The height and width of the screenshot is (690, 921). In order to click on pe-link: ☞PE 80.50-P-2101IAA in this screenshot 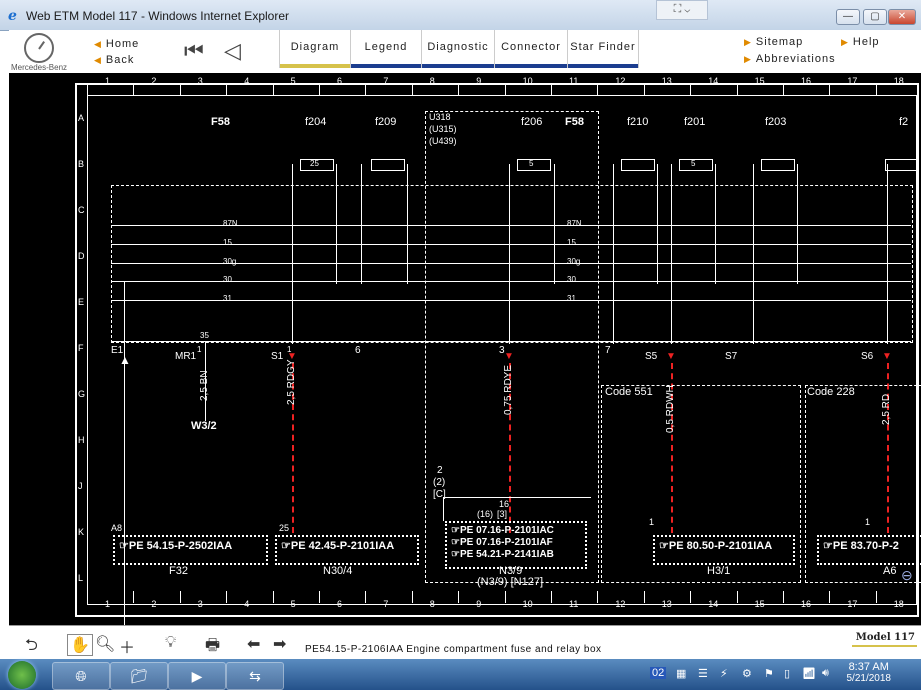, I will do `click(715, 546)`.